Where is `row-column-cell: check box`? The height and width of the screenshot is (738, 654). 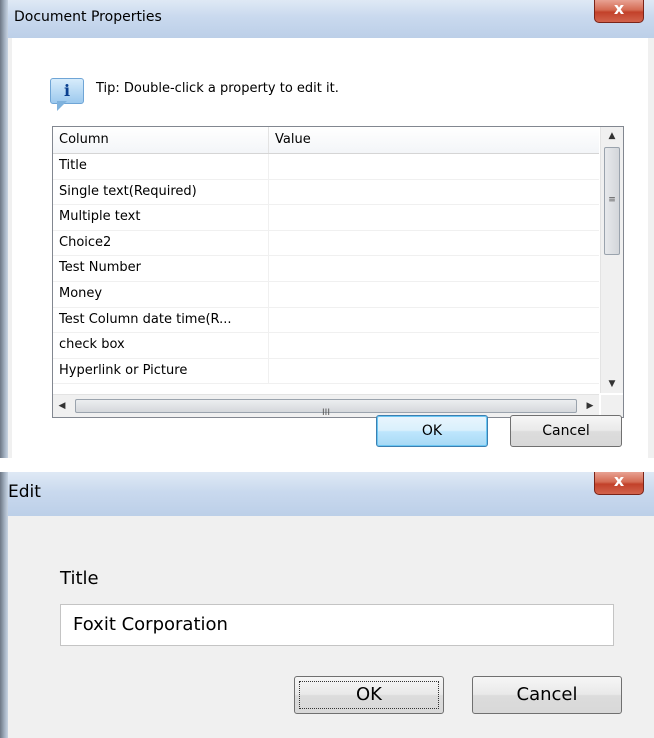 row-column-cell: check box is located at coordinates (161, 345).